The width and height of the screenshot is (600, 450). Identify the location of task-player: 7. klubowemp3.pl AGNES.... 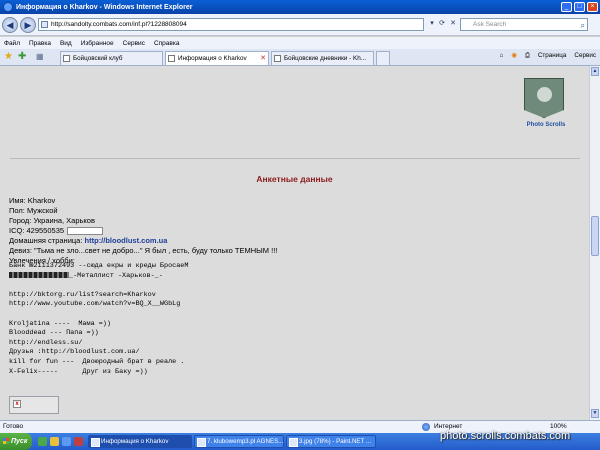
(239, 441).